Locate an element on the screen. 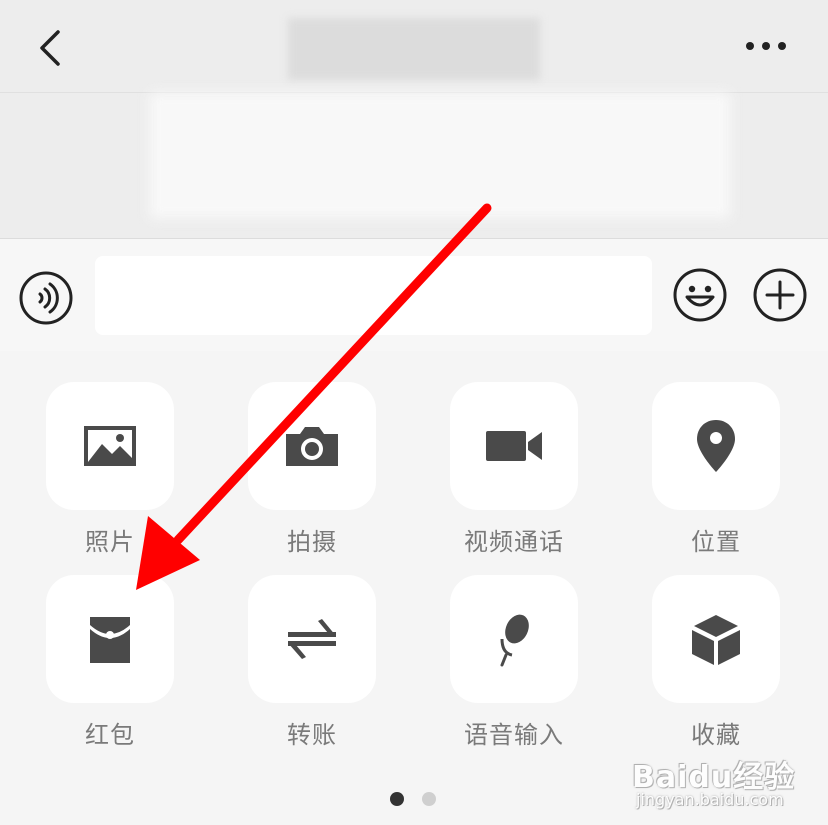  camera-icon is located at coordinates (312, 446).